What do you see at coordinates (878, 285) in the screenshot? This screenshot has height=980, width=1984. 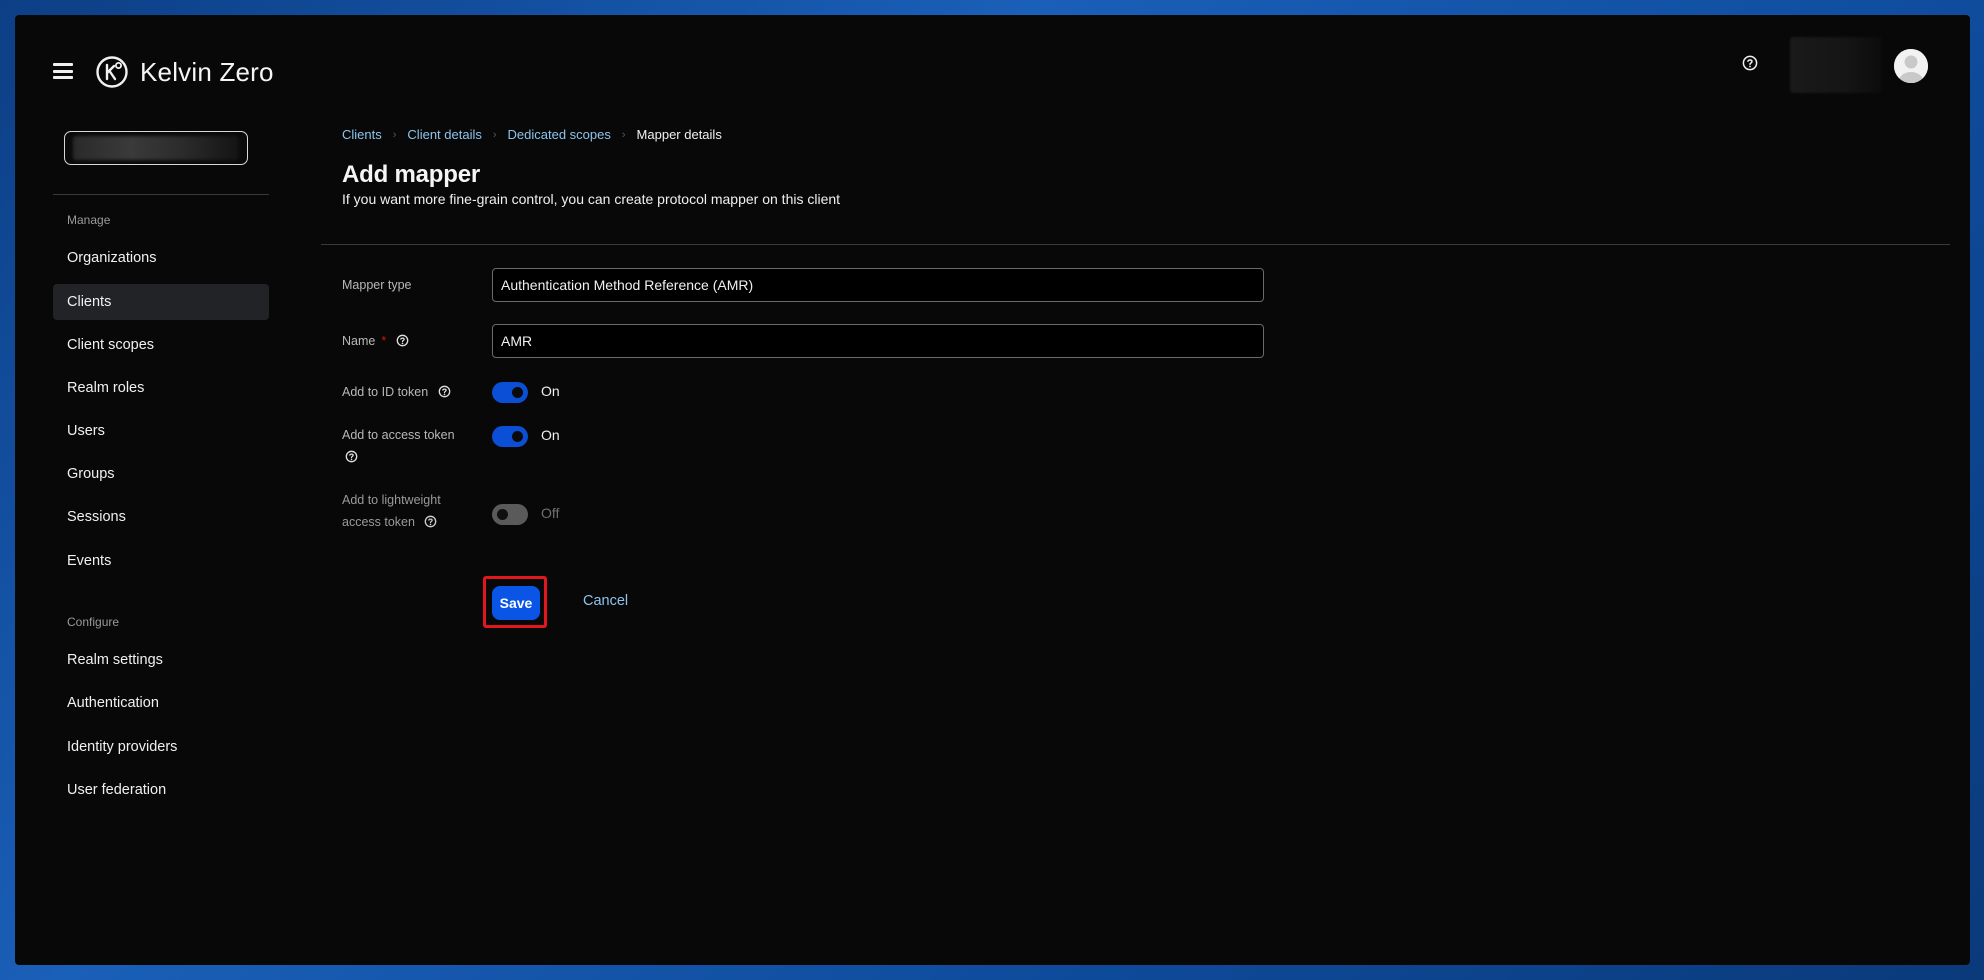 I see `mapper-type-field` at bounding box center [878, 285].